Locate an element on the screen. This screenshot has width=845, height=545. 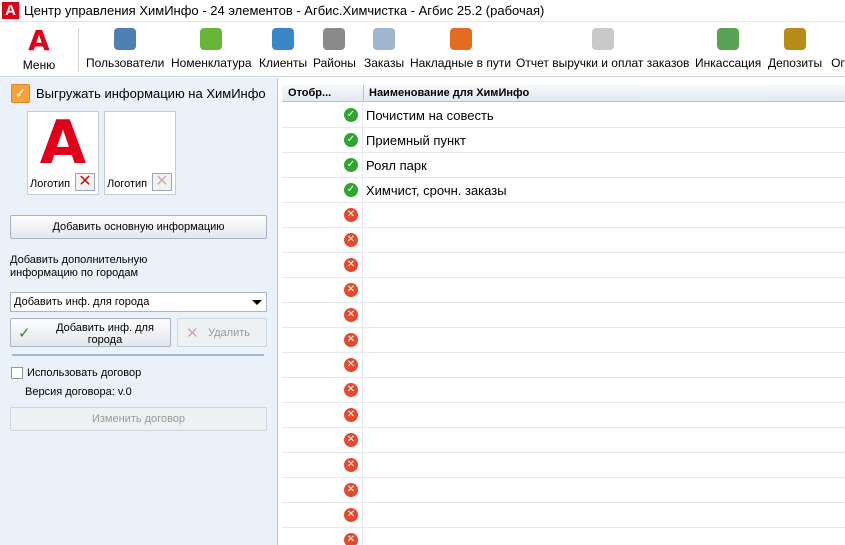
logo-label: Логотип is located at coordinates (50, 184).